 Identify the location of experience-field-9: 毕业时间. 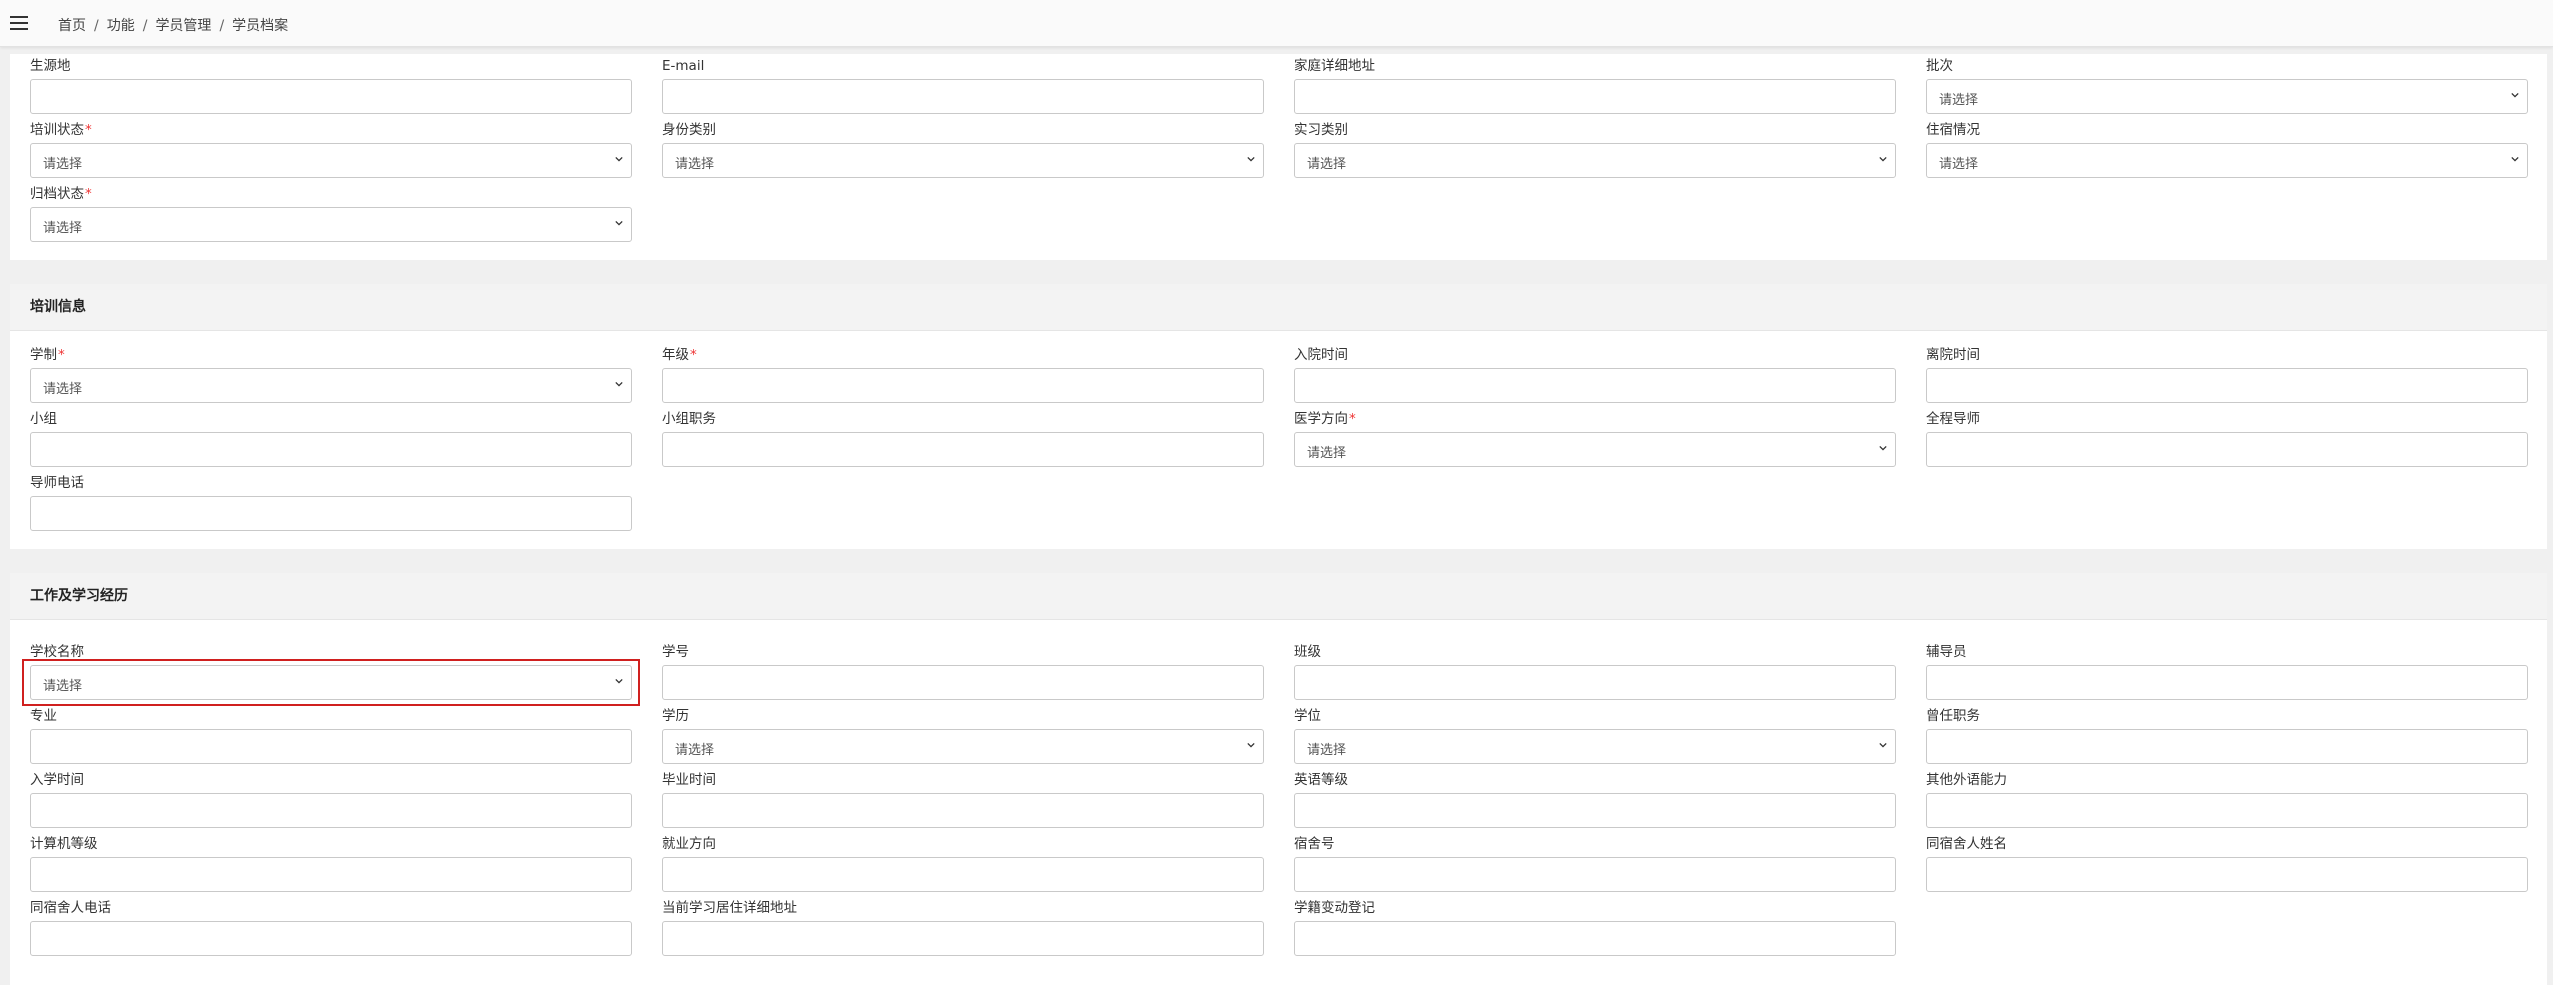
(963, 802).